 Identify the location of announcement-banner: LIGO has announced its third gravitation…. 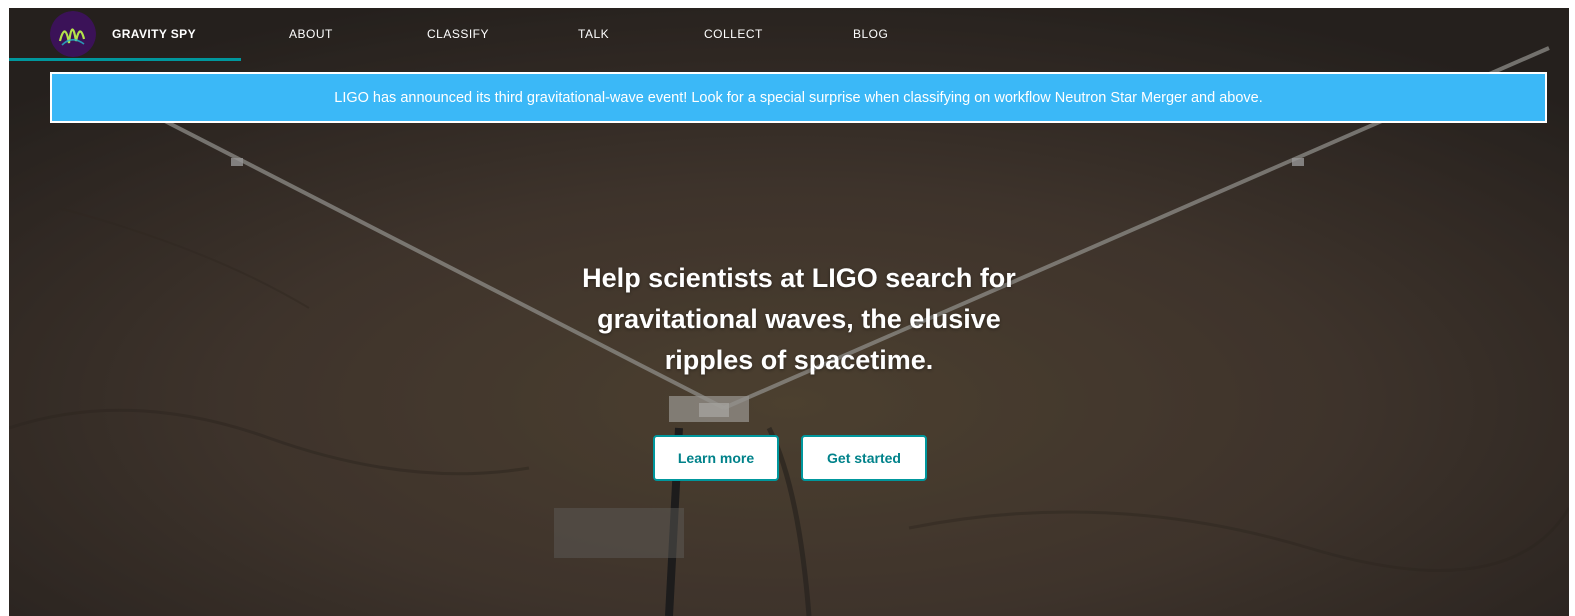
(798, 97).